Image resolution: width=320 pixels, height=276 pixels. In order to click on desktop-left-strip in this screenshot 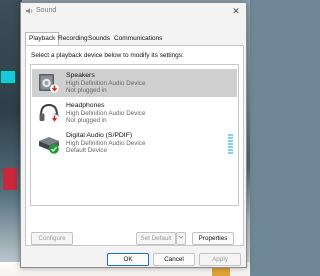, I will do `click(11, 138)`.